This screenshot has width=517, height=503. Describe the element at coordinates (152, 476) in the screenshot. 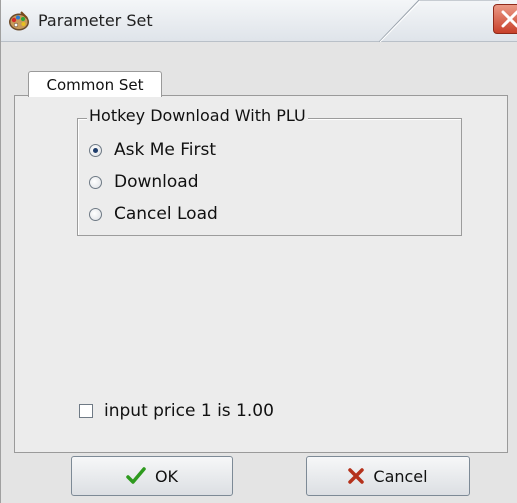

I see `ok-button: OK` at that location.